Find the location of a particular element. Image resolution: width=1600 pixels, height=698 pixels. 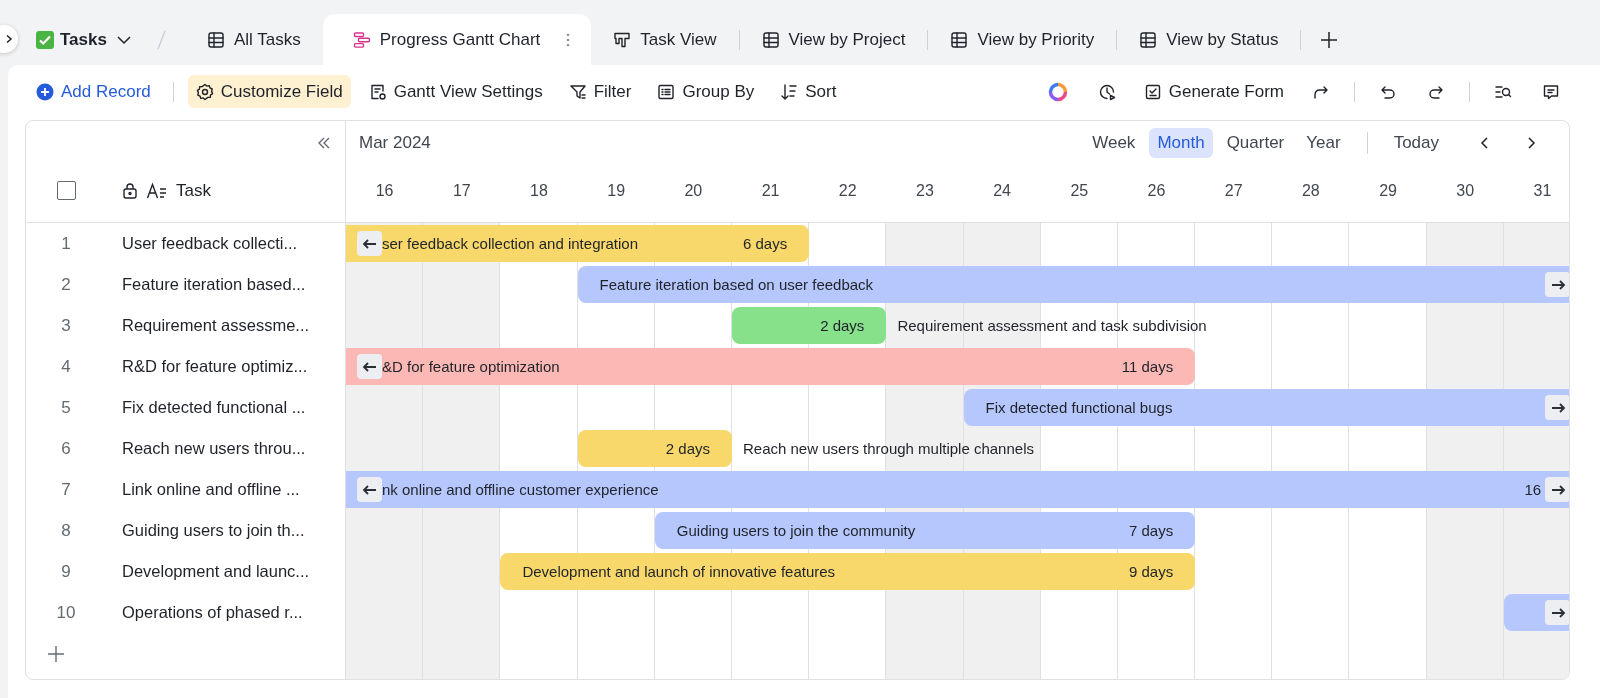

view-settings-button: Gantt View Settings is located at coordinates (455, 91).